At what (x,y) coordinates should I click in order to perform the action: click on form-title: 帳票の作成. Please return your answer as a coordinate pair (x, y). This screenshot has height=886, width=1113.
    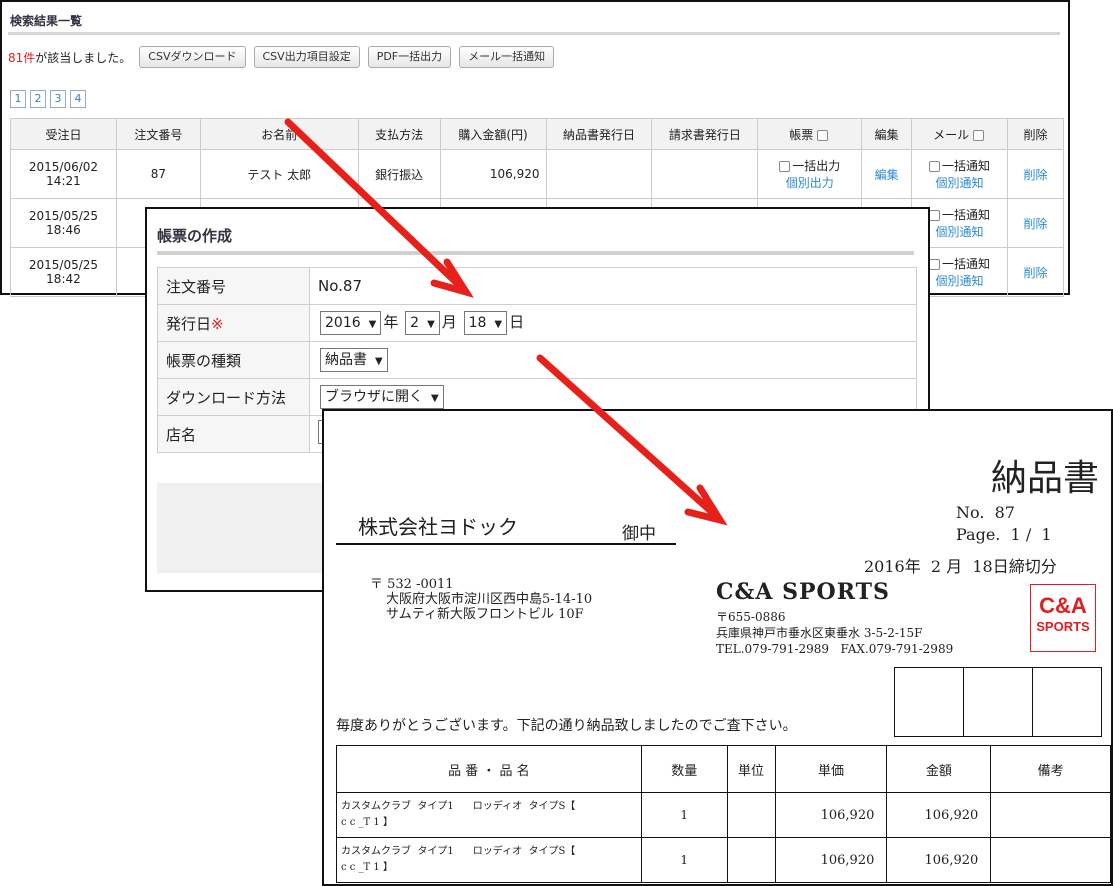
    Looking at the image, I should click on (195, 236).